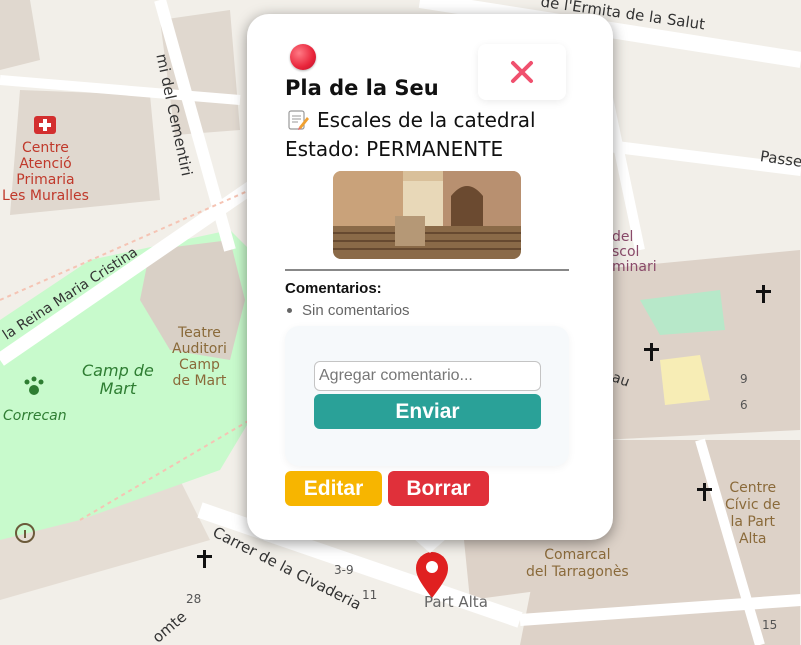 This screenshot has width=801, height=645. I want to click on comment-input, so click(427, 376).